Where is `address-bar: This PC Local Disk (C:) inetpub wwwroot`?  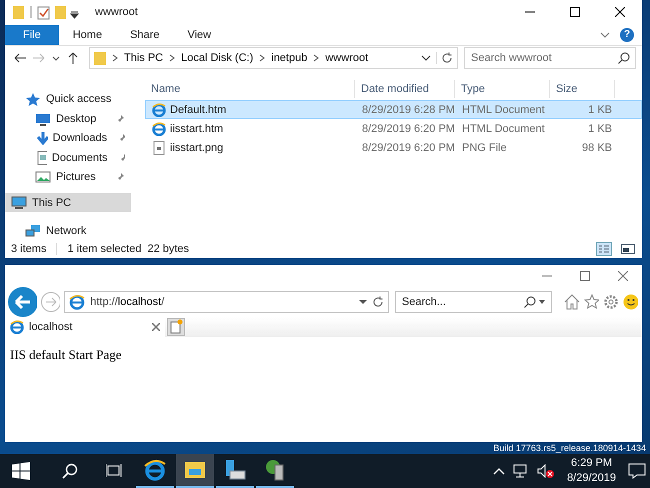
address-bar: This PC Local Disk (C:) inetpub wwwroot is located at coordinates (273, 58).